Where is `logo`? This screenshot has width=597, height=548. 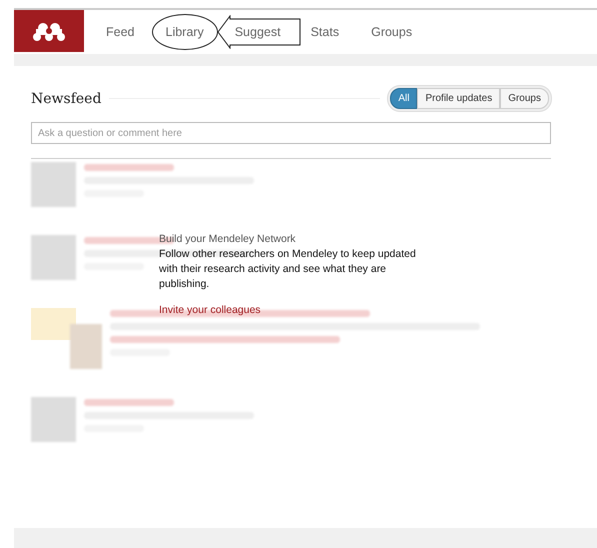 logo is located at coordinates (49, 31).